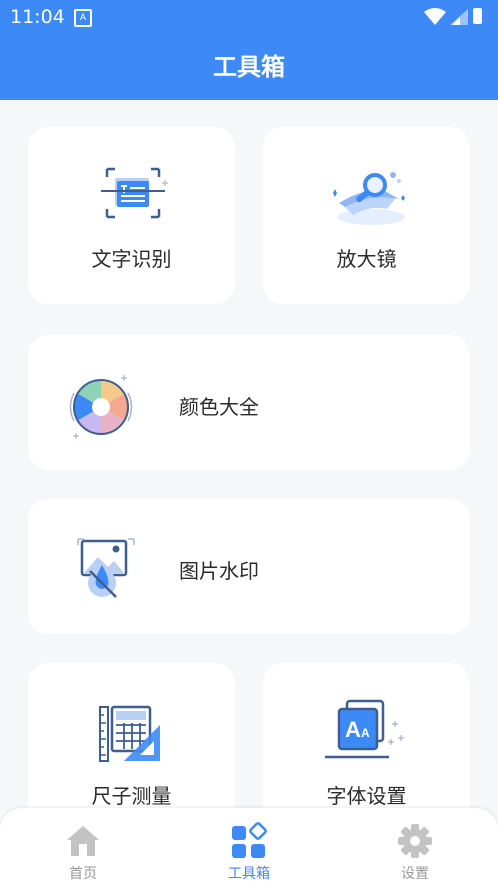  I want to click on ruler-label: 尺子测量, so click(131, 796).